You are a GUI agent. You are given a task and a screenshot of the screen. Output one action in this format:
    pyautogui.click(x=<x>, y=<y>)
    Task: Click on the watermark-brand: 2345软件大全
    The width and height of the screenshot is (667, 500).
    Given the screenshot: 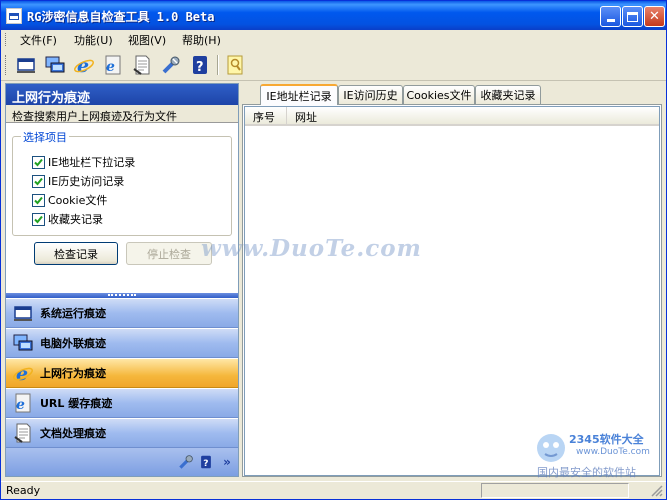 What is the action you would take?
    pyautogui.click(x=606, y=439)
    